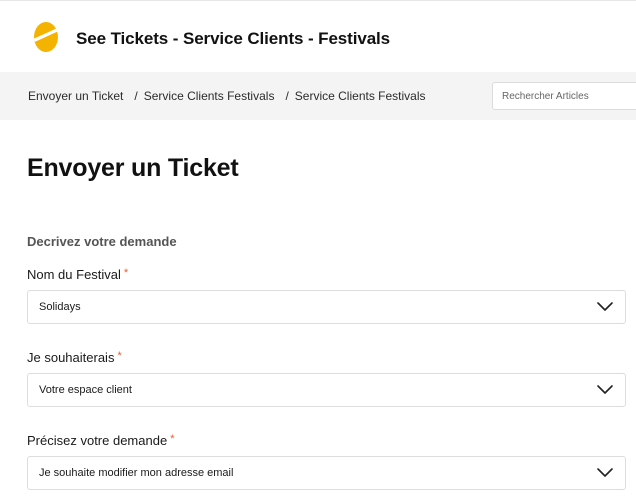 Image resolution: width=636 pixels, height=504 pixels. Describe the element at coordinates (133, 168) in the screenshot. I see `page-title: Envoyer un Ticket` at that location.